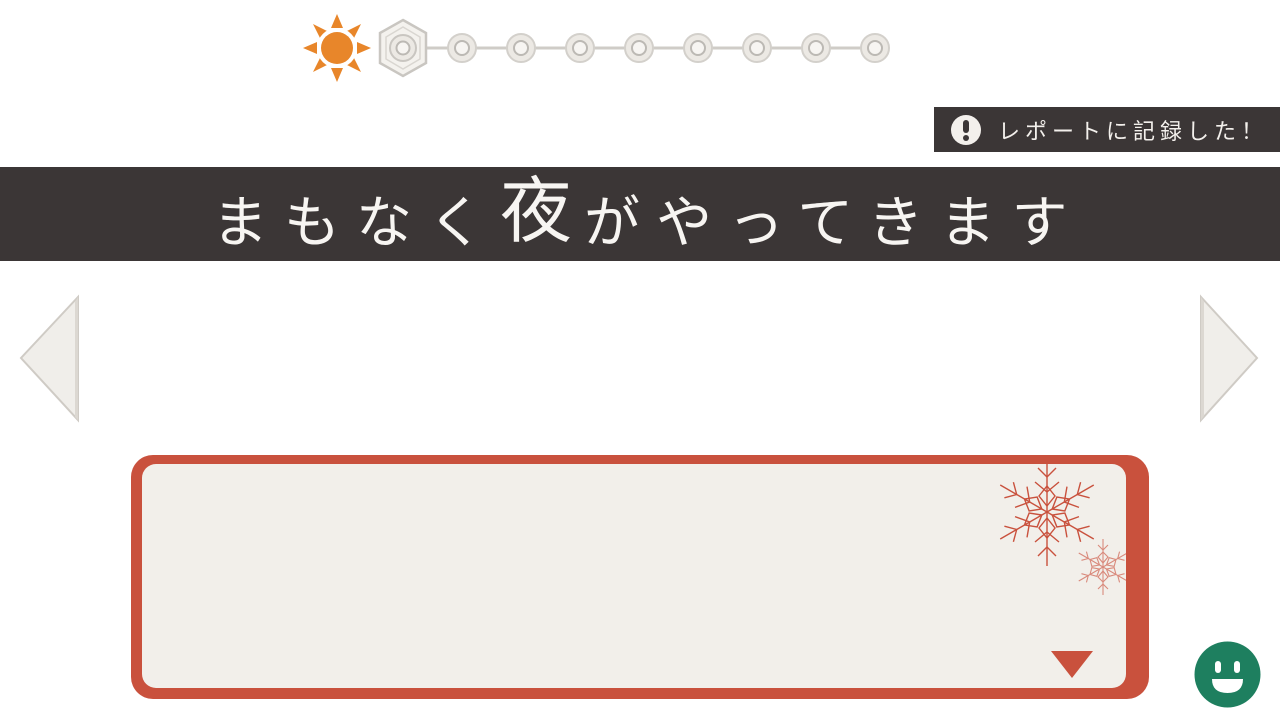 Image resolution: width=1280 pixels, height=720 pixels. I want to click on announcement-banner: まもなく夜がやってきます, so click(640, 214).